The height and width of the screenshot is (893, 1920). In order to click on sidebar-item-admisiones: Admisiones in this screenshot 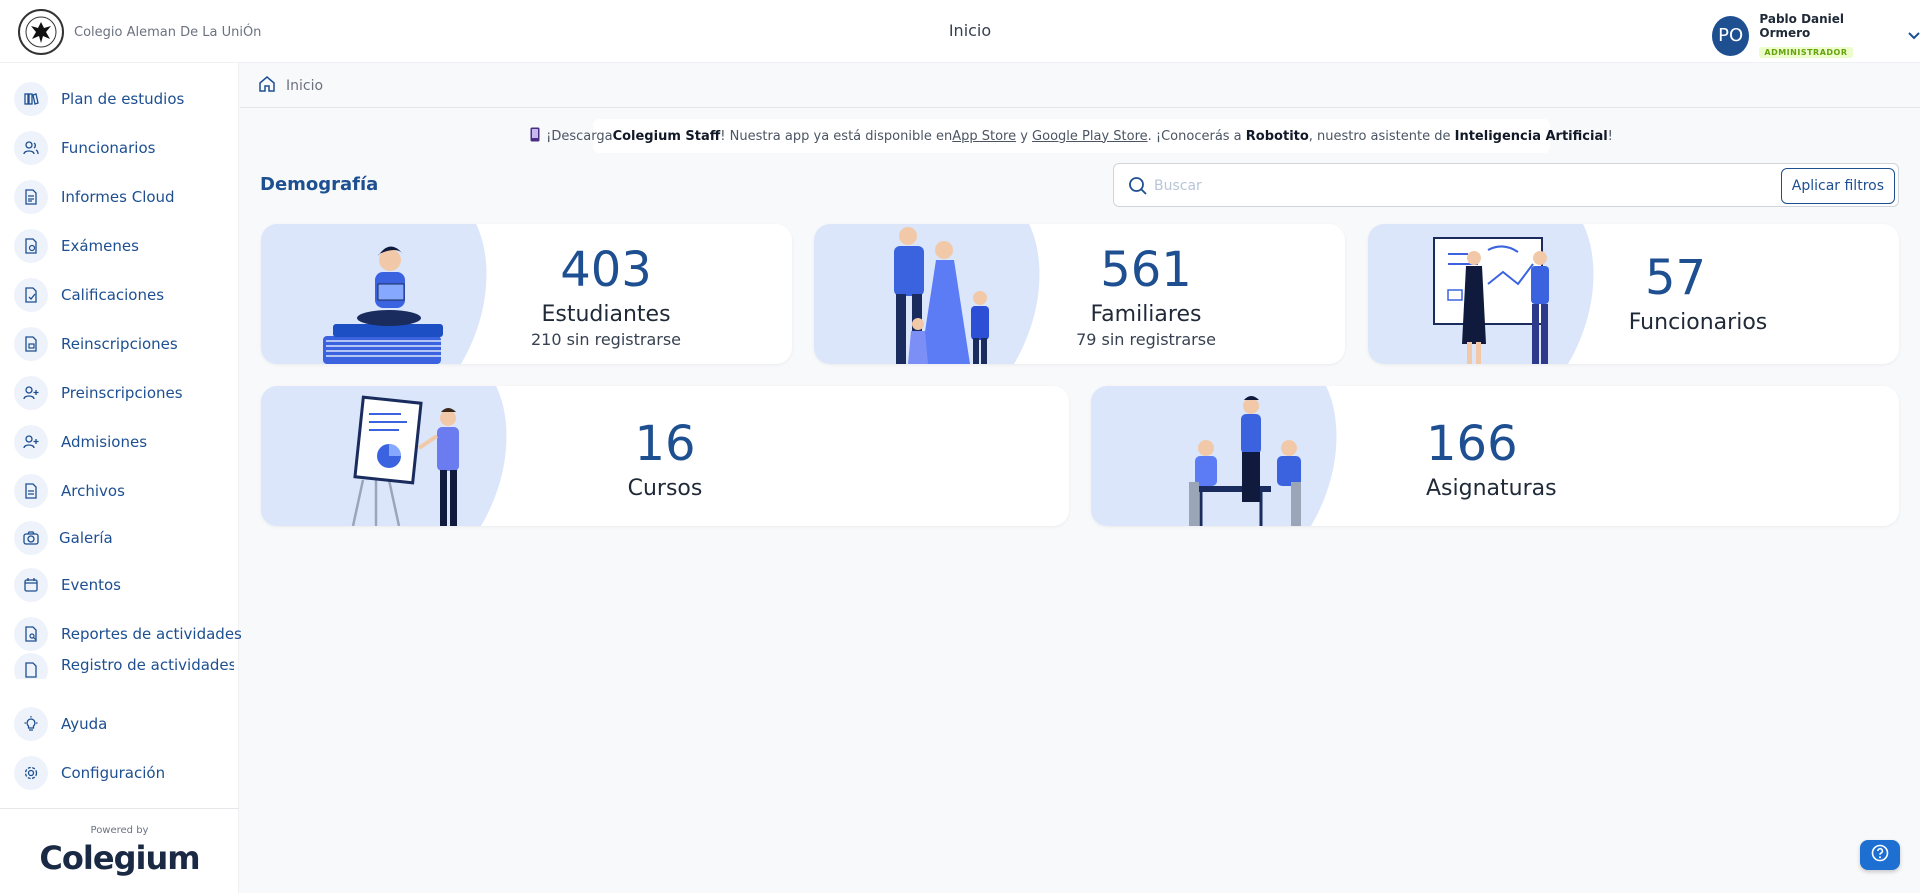, I will do `click(124, 442)`.